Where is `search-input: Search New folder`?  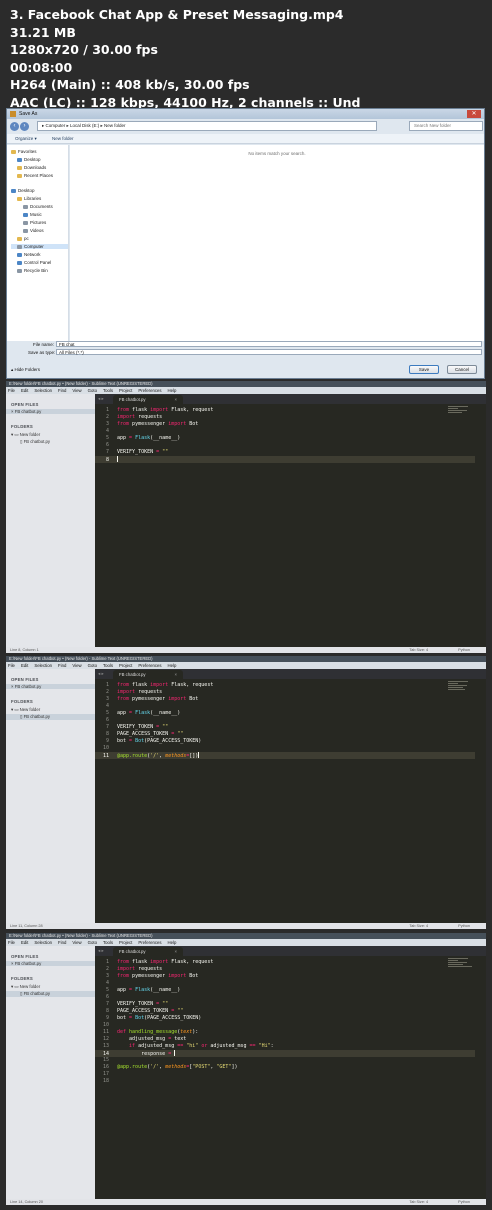 search-input: Search New folder is located at coordinates (446, 126).